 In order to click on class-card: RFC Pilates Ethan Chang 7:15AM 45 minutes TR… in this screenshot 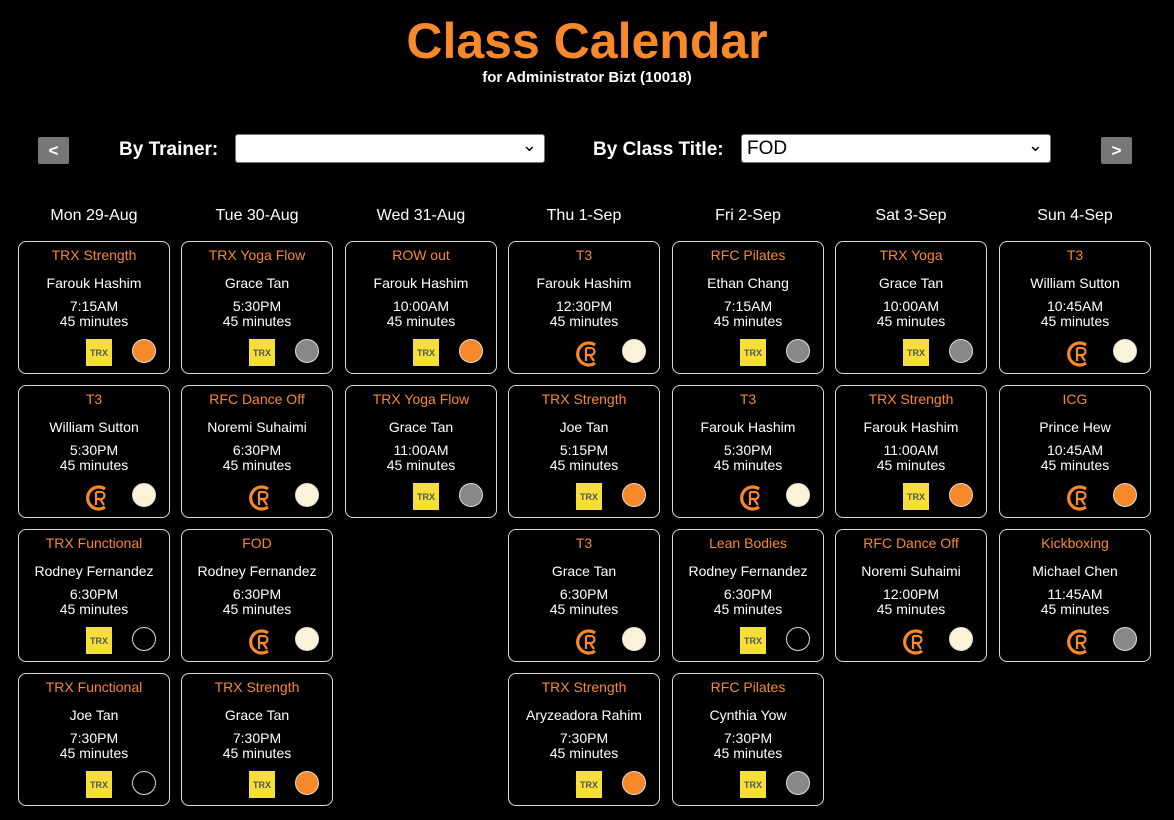, I will do `click(748, 307)`.